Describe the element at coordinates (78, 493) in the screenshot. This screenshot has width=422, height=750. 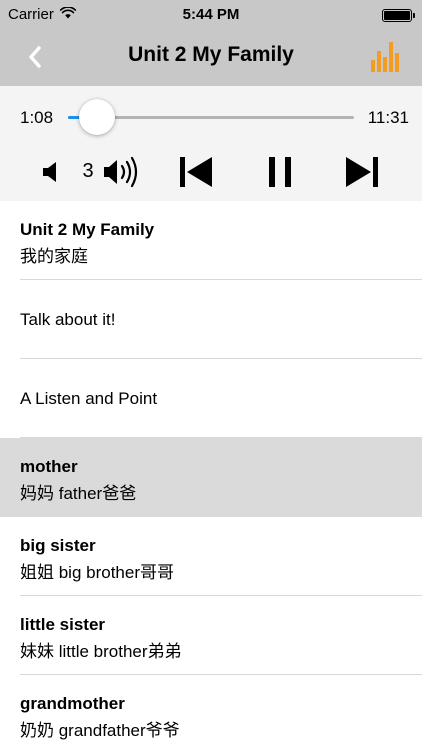
I see `list-item-subtitle: 妈妈 father爸爸` at that location.